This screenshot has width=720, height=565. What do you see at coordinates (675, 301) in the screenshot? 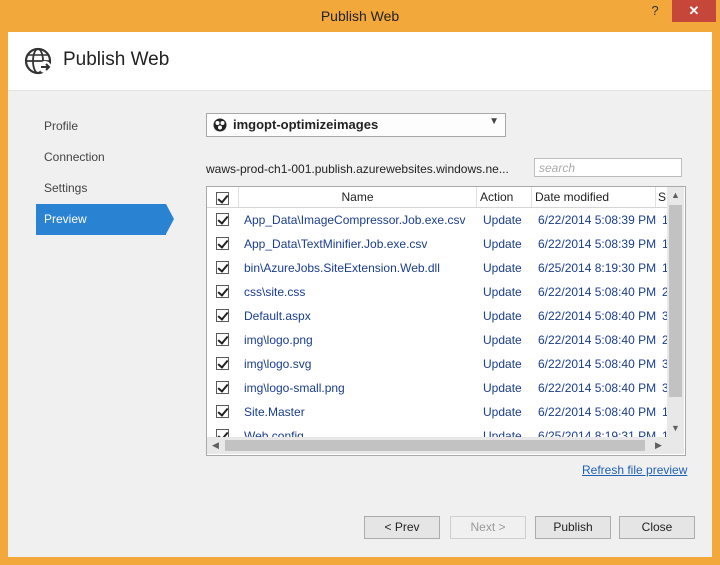
I see `vertical-scroll-thumb` at bounding box center [675, 301].